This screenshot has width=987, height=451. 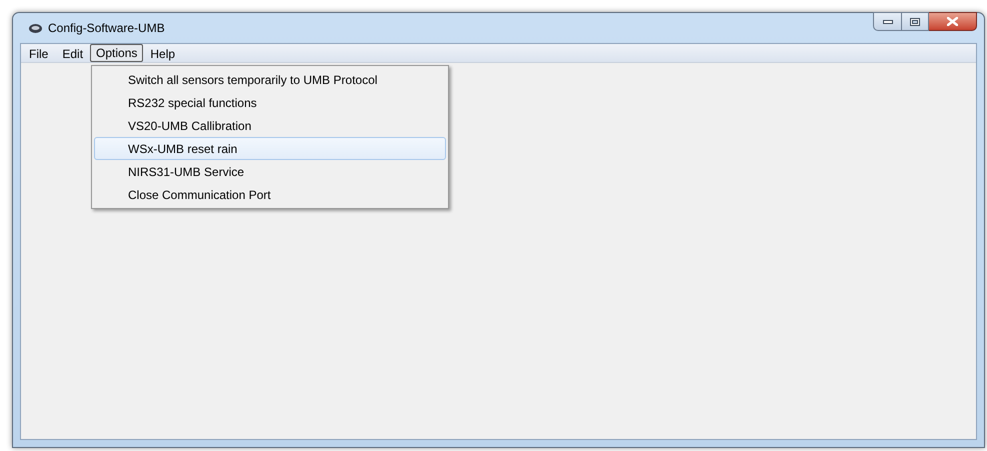 I want to click on menu-option: NIRS31-UMB Service, so click(x=270, y=171).